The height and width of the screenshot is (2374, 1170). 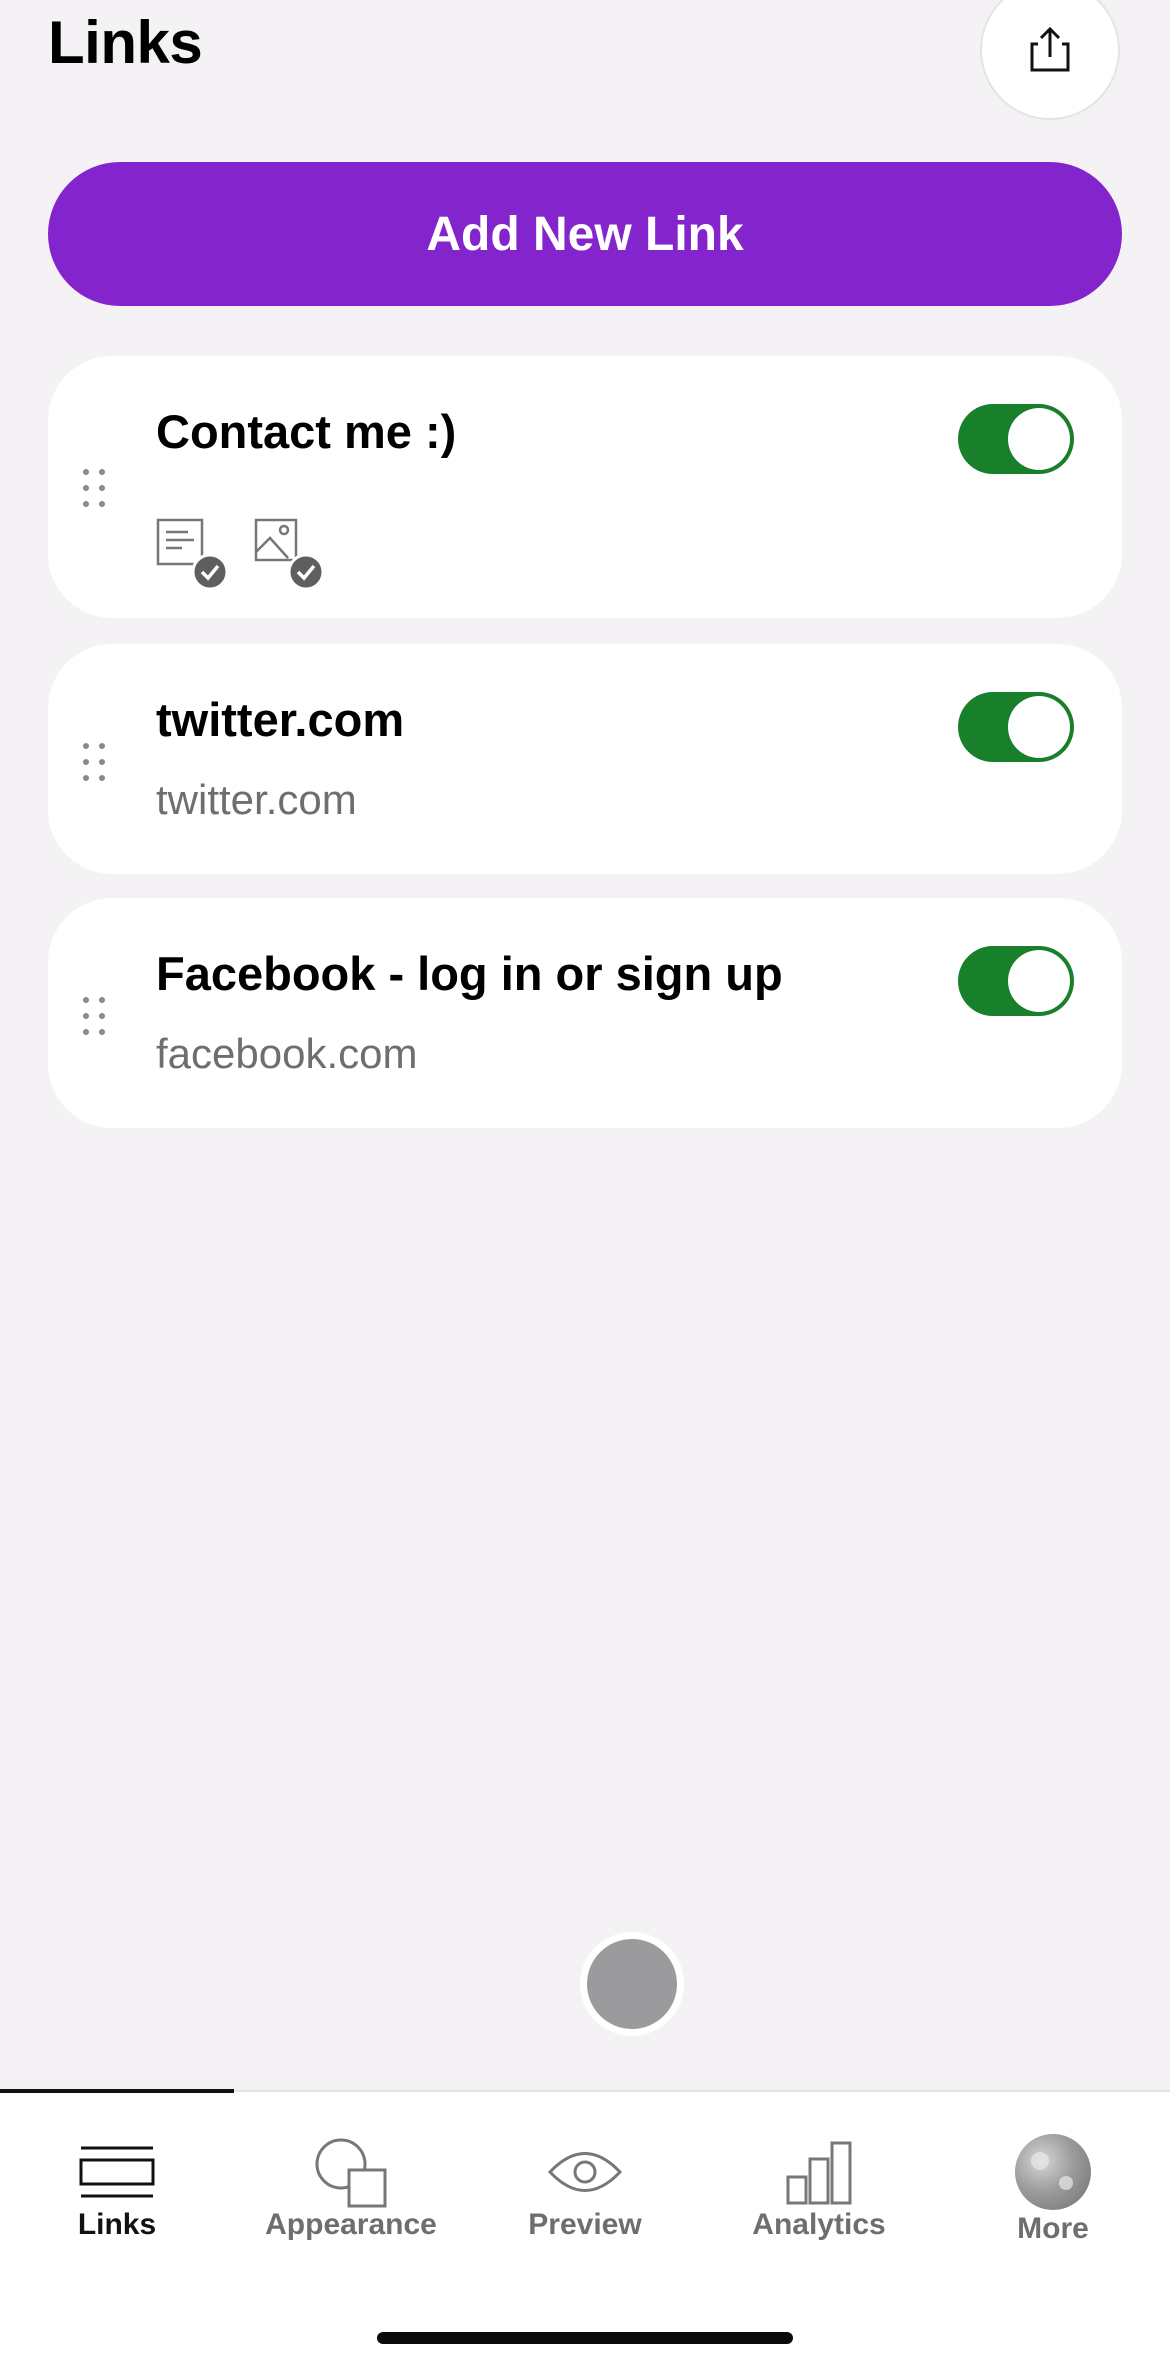 I want to click on tab-analytics: Analytics, so click(x=819, y=2192).